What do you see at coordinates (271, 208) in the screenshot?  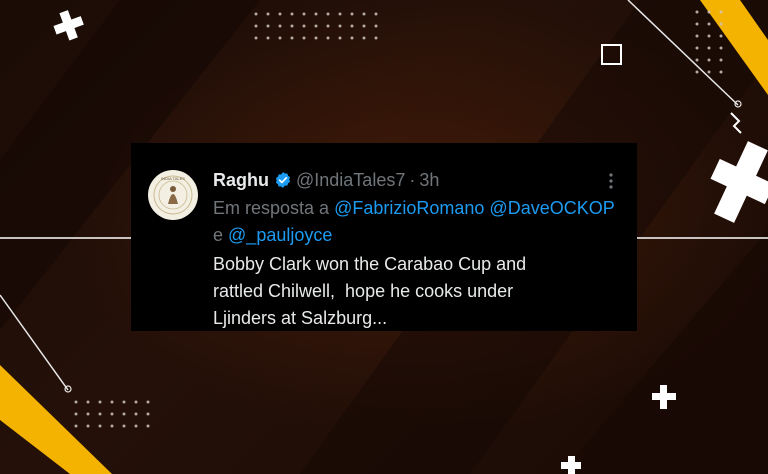 I see `reply-prefix: Em resposta a` at bounding box center [271, 208].